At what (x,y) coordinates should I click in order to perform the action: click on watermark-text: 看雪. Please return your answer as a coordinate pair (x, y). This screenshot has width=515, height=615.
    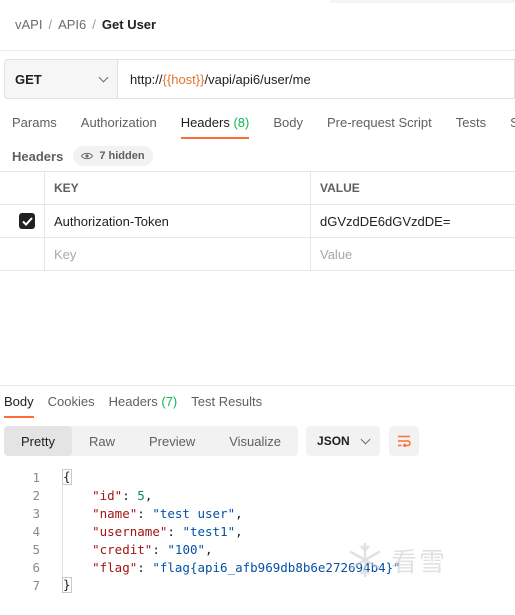
    Looking at the image, I should click on (419, 561).